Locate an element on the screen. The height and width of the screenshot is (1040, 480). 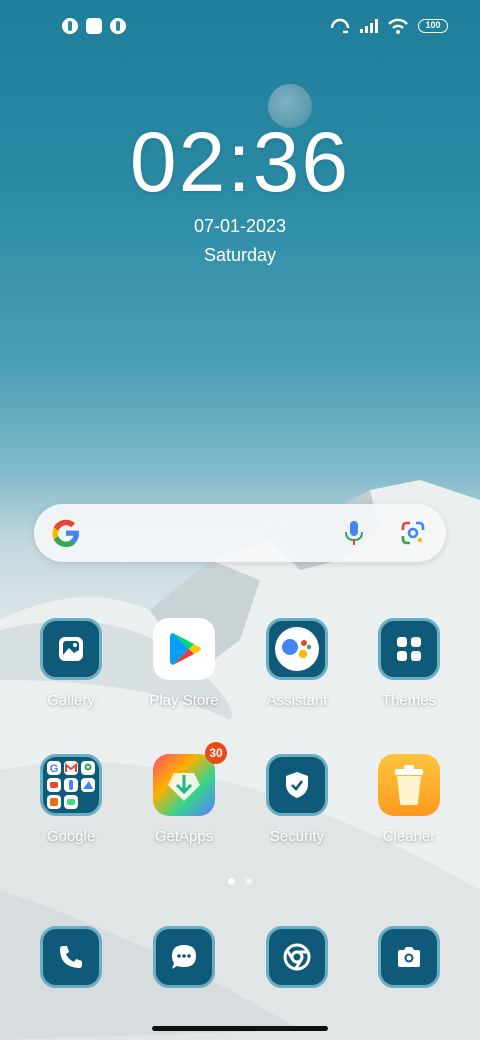
dock-camera is located at coordinates (409, 957).